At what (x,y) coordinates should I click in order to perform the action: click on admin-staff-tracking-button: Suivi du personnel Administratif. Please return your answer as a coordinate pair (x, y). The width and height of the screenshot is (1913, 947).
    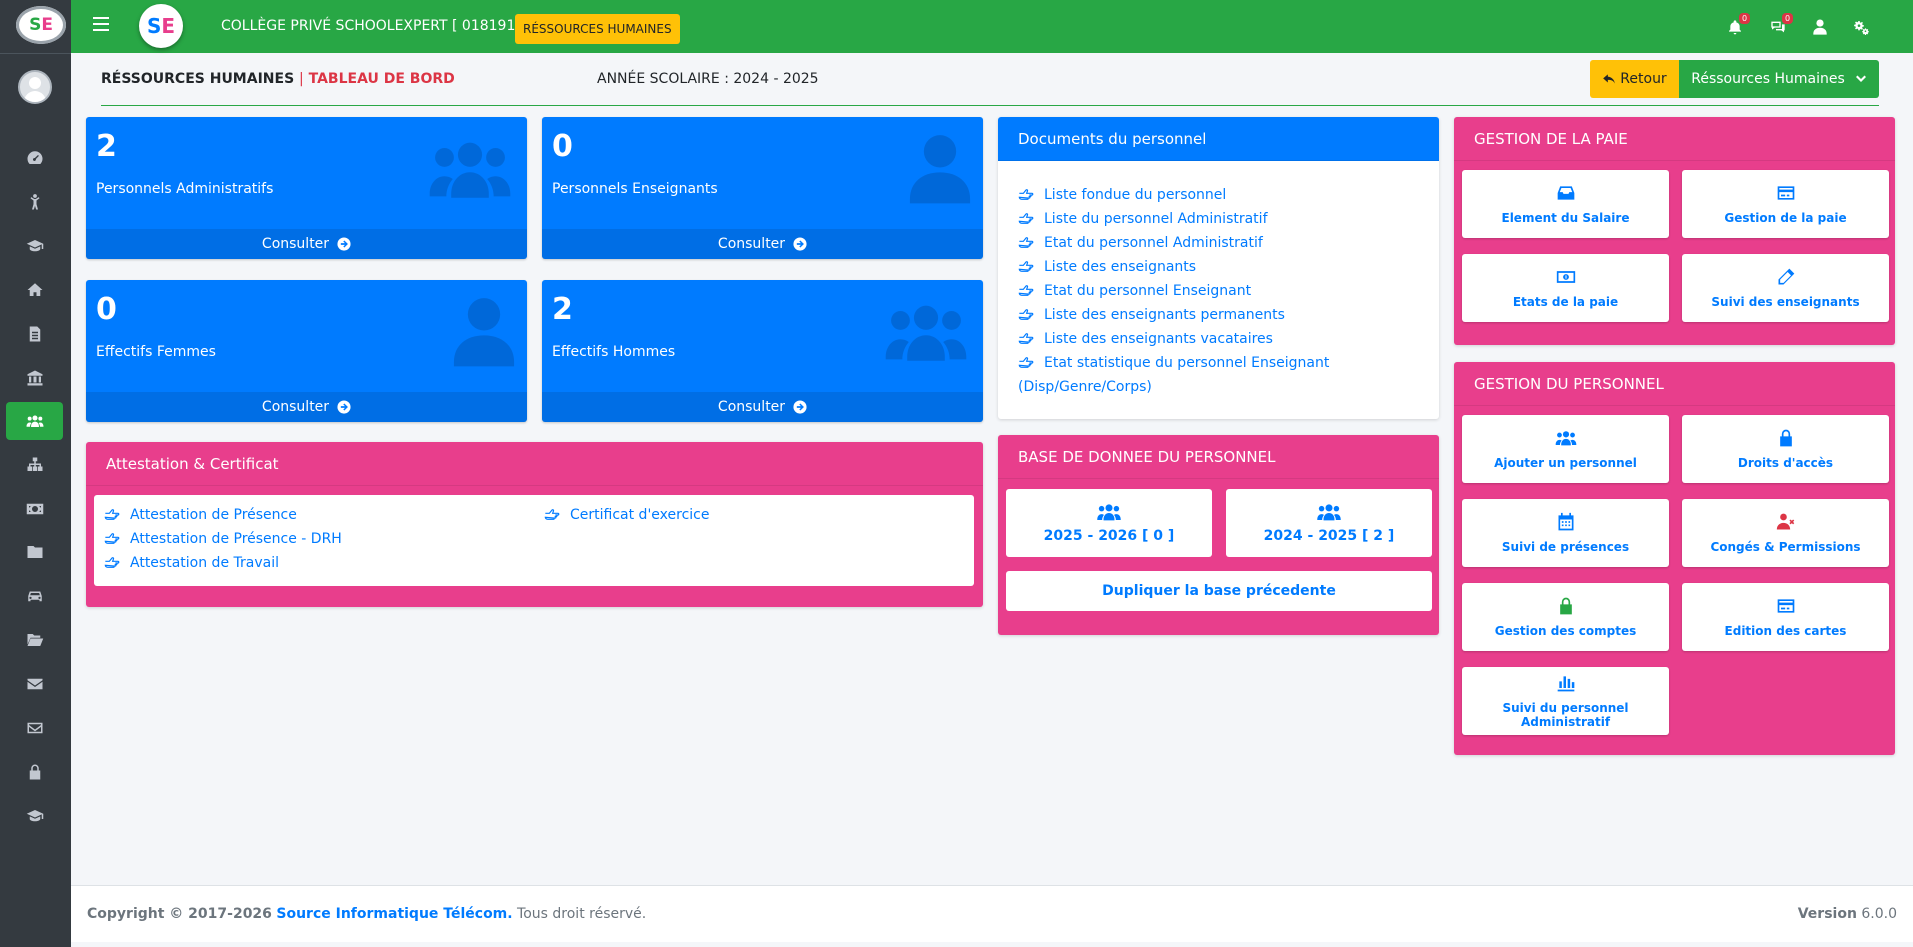
    Looking at the image, I should click on (1565, 701).